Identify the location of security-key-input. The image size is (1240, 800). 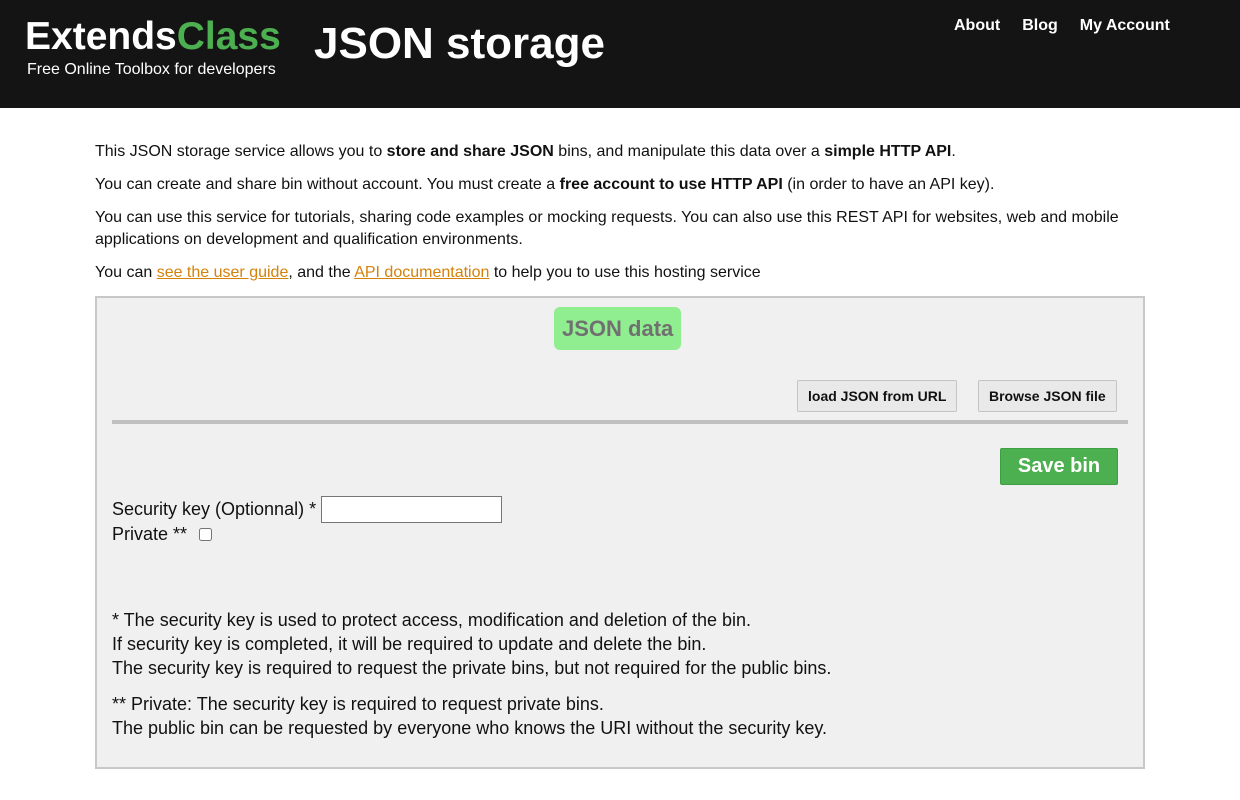
(412, 509).